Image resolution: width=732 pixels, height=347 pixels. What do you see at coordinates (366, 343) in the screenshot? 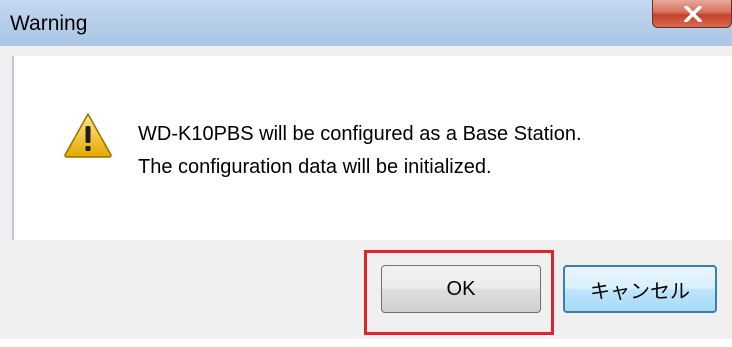
I see `bottom-edge` at bounding box center [366, 343].